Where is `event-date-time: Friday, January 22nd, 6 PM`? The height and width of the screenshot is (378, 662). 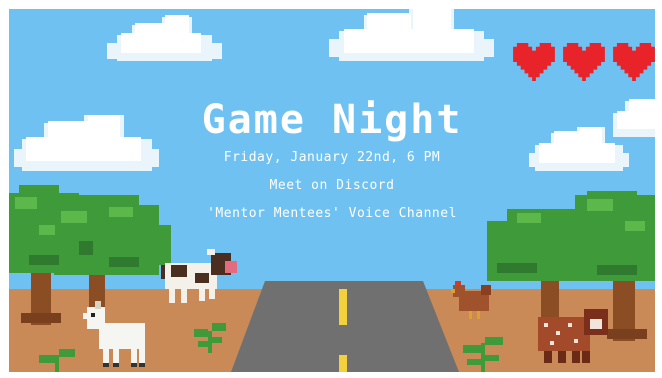
event-date-time: Friday, January 22nd, 6 PM is located at coordinates (332, 157).